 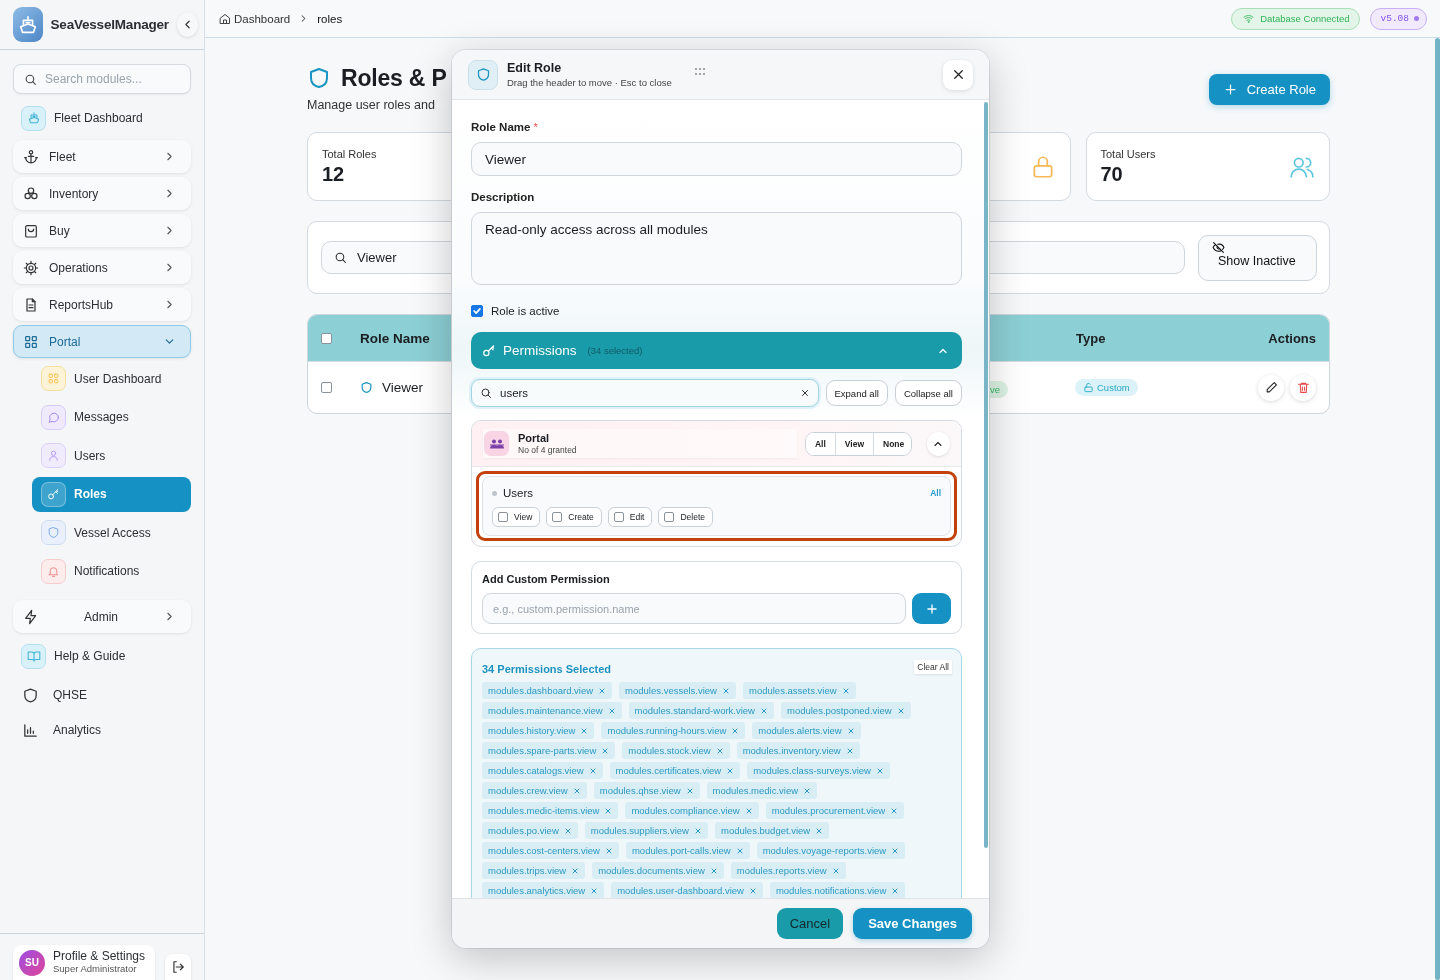 I want to click on nav-link: Fleet Dashboard, so click(x=102, y=118).